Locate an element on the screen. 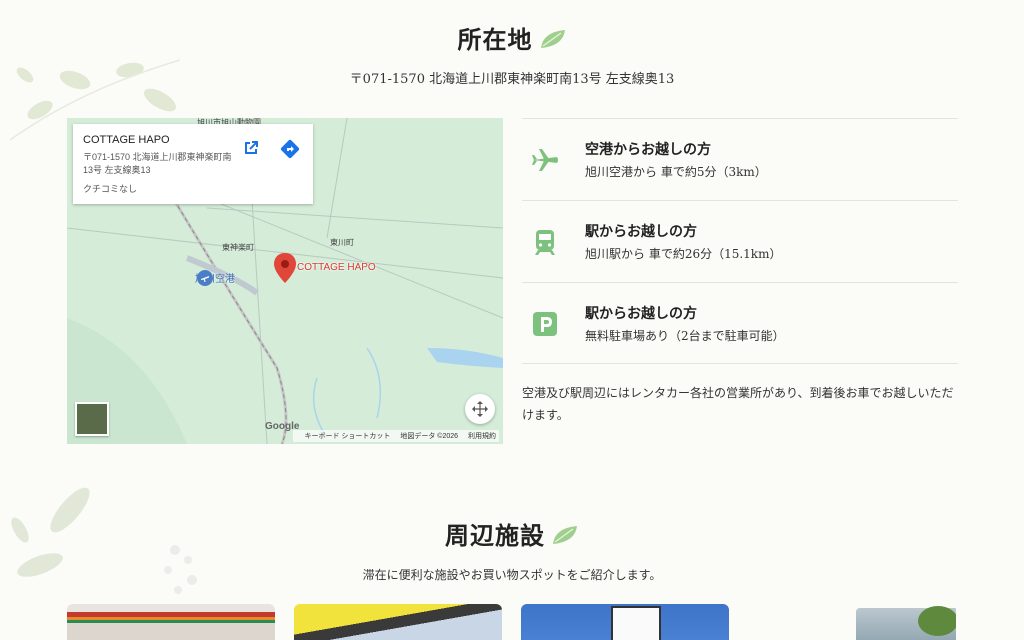 This screenshot has height=640, width=1024. map-card-name: COTTAGE HAPO is located at coordinates (126, 140).